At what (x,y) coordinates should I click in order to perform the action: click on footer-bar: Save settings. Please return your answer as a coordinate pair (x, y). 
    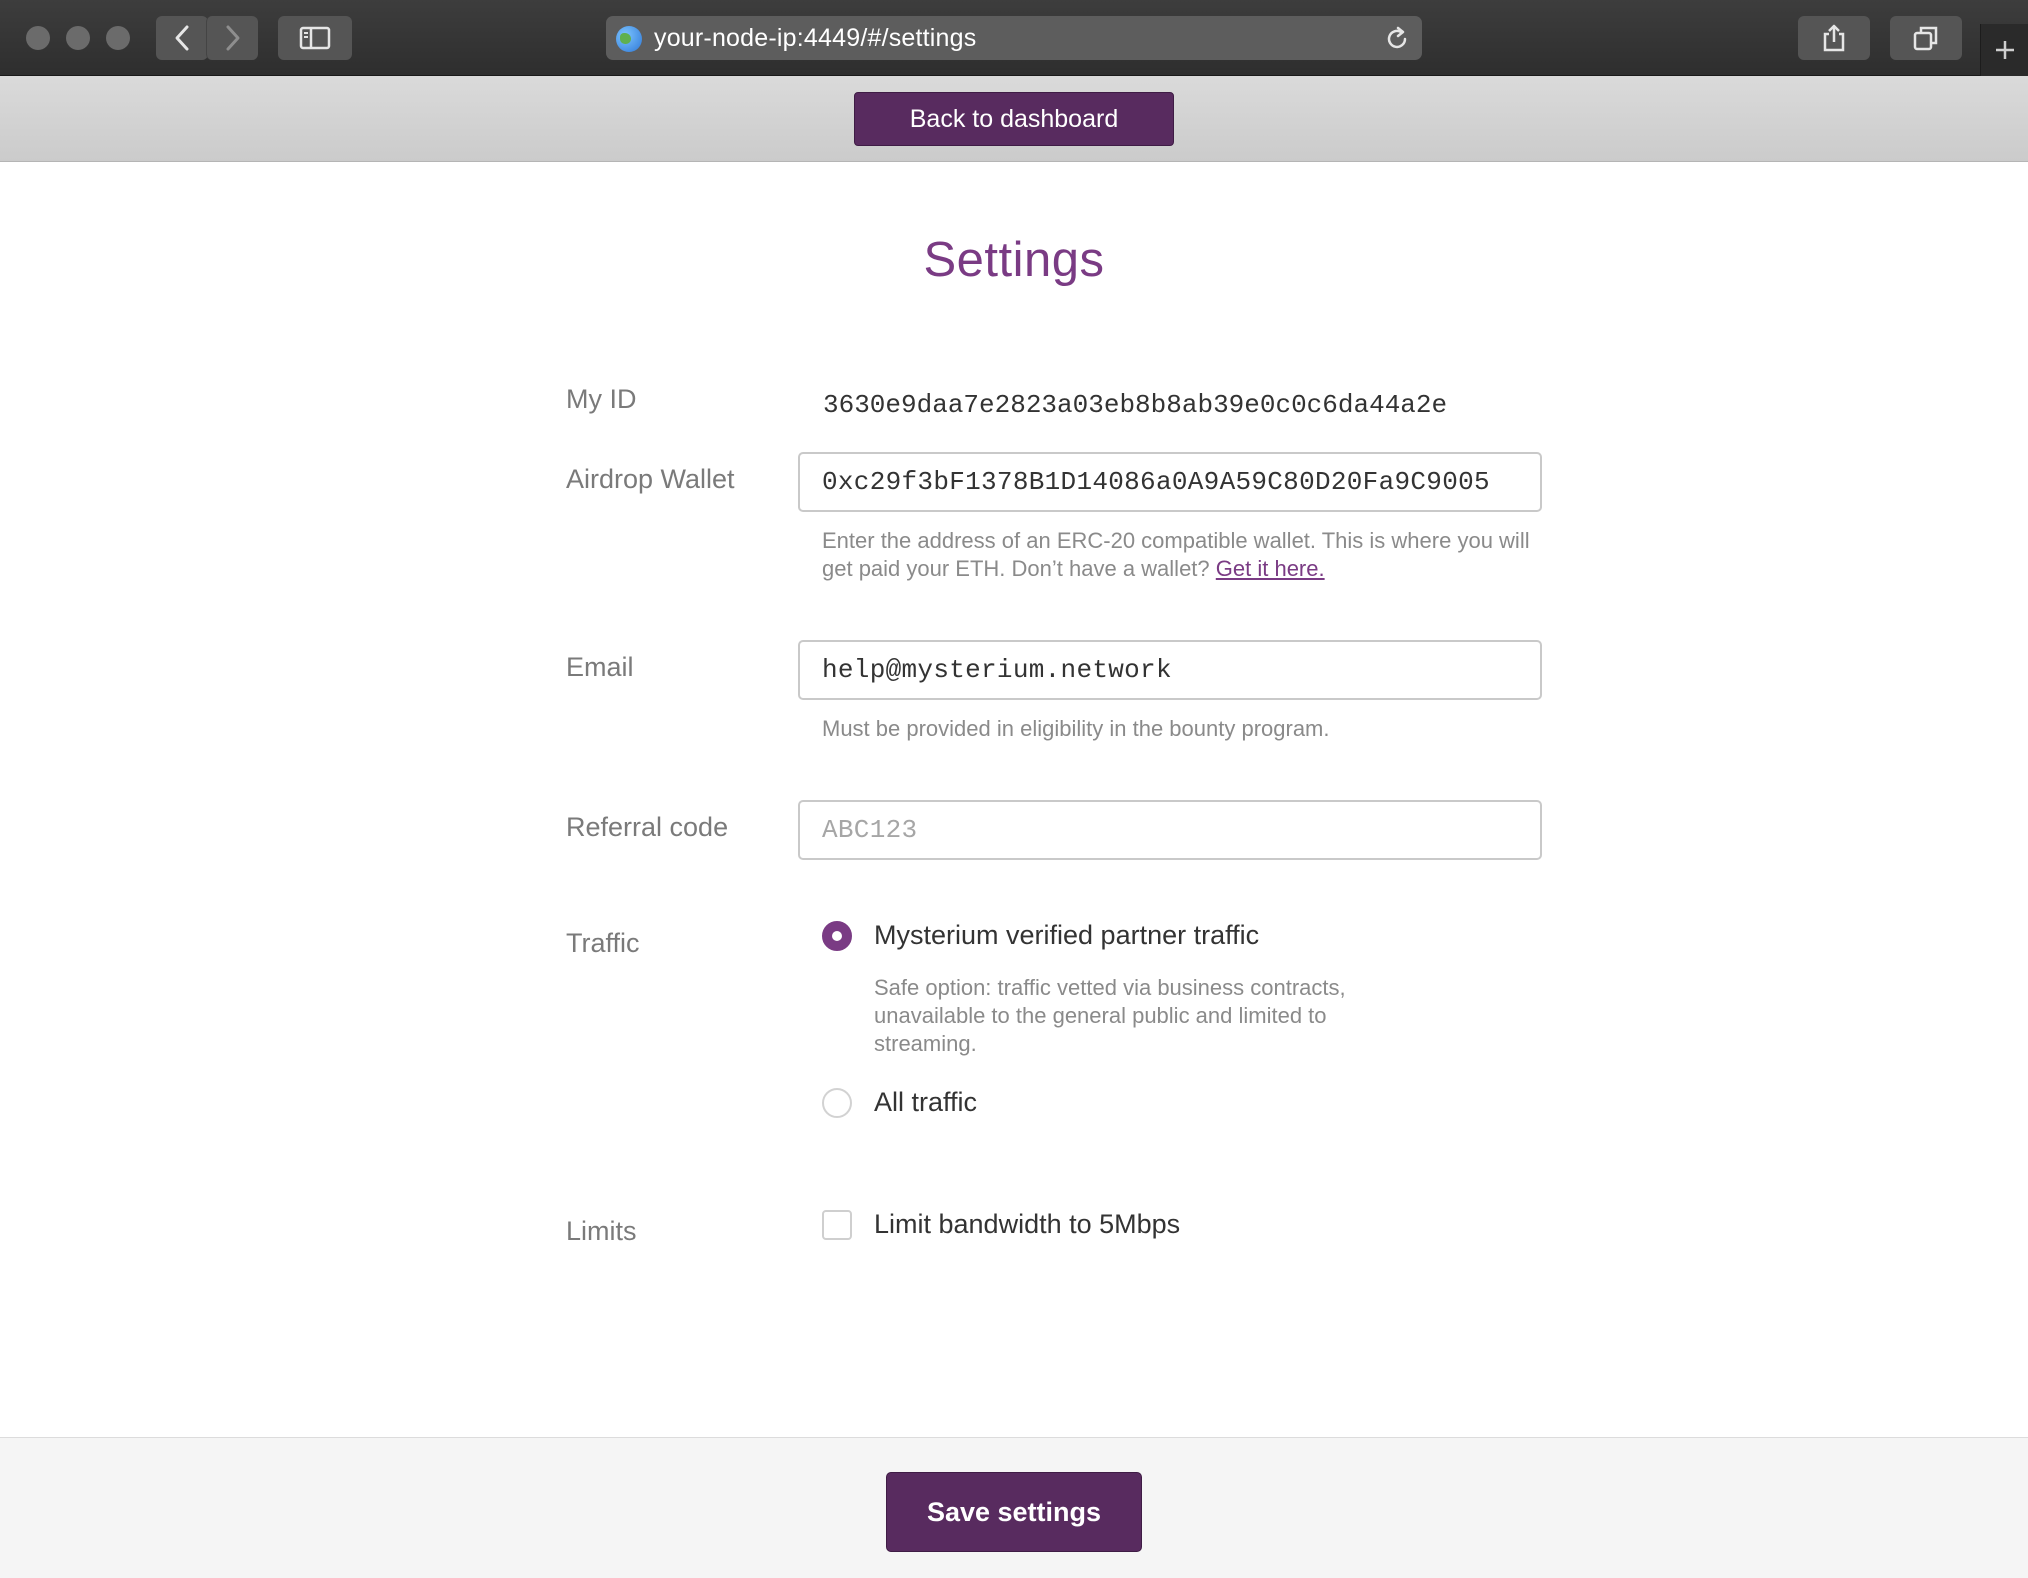
    Looking at the image, I should click on (1014, 1507).